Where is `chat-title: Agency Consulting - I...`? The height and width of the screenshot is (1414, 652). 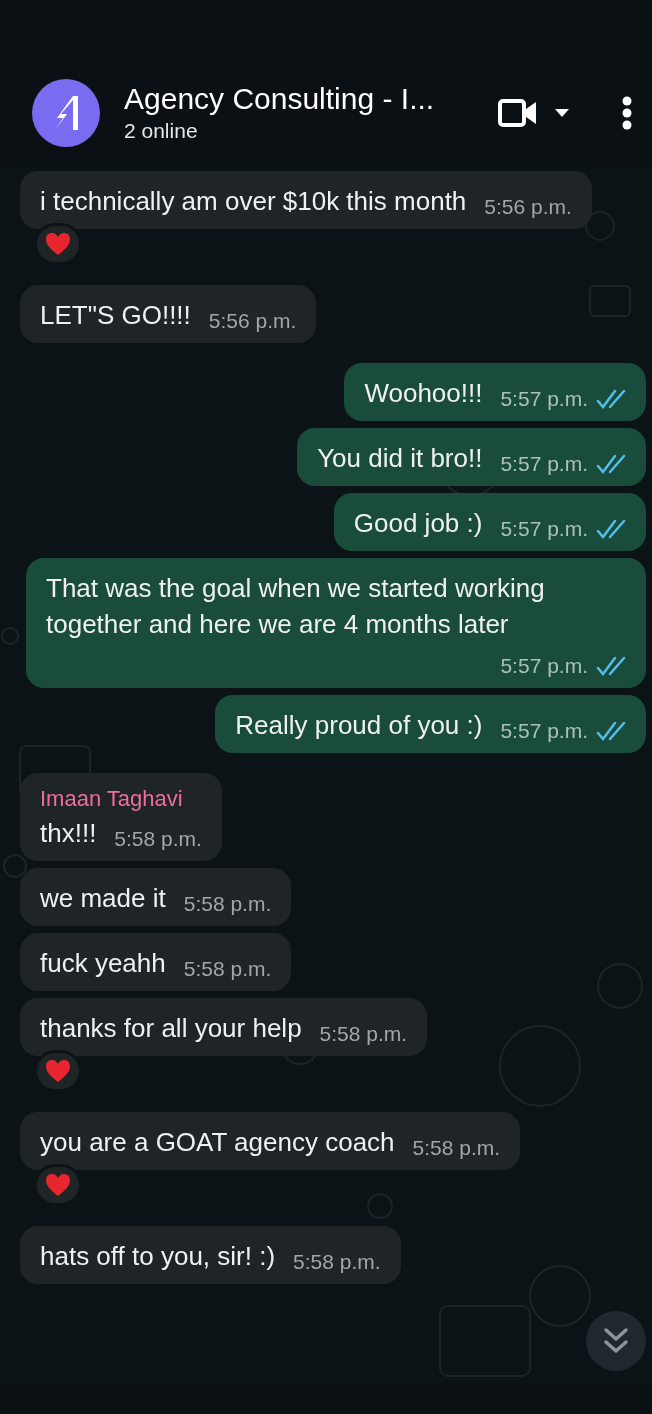 chat-title: Agency Consulting - I... is located at coordinates (301, 99).